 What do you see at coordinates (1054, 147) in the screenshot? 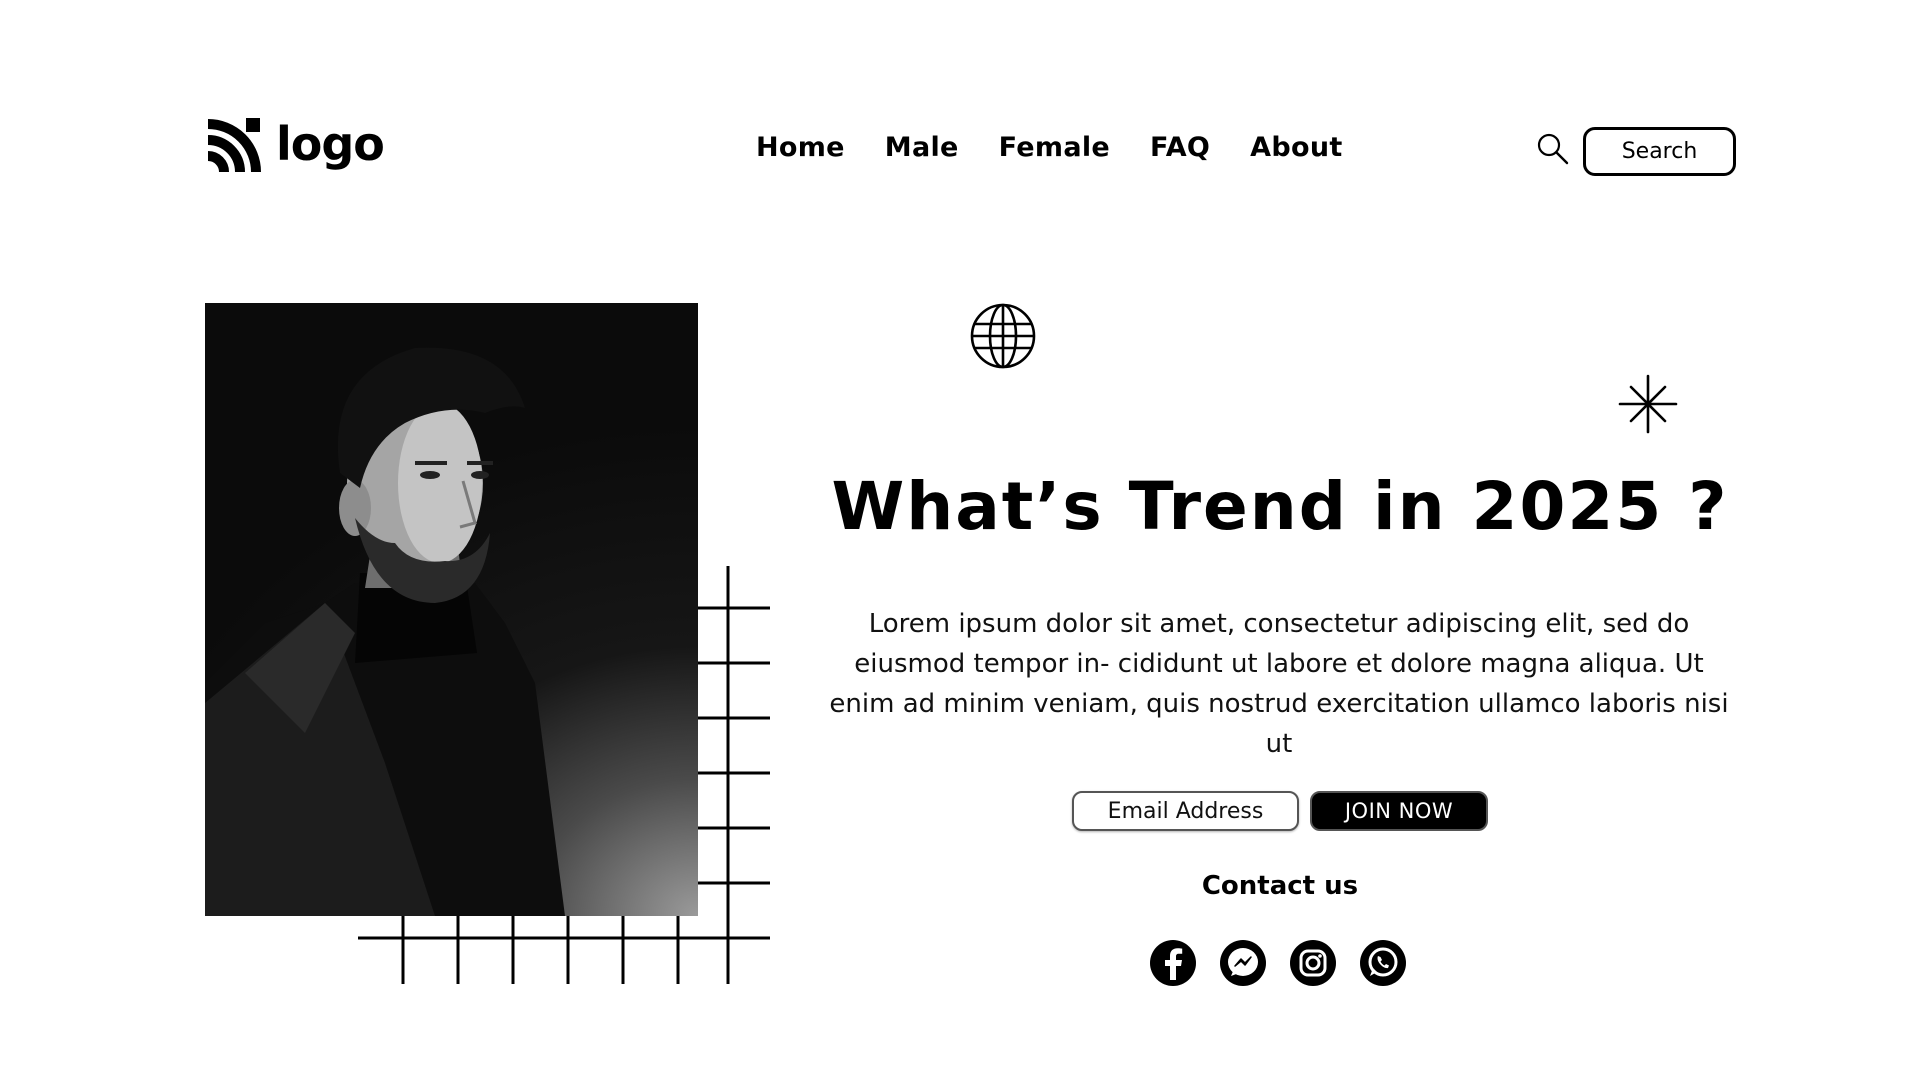
I see `nav-female: Female` at bounding box center [1054, 147].